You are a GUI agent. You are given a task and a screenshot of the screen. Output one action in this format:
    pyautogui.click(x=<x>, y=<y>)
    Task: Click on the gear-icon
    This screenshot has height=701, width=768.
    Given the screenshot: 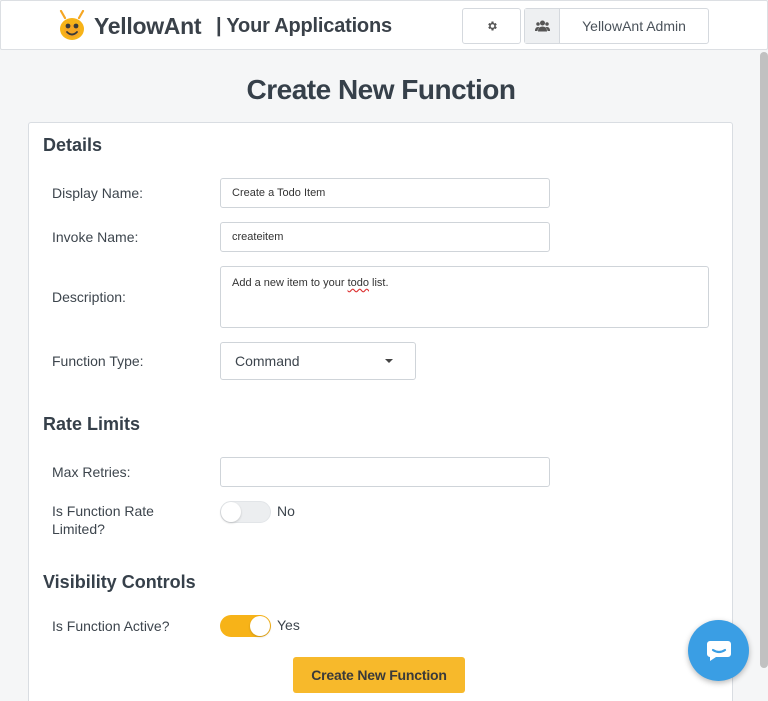 What is the action you would take?
    pyautogui.click(x=492, y=26)
    